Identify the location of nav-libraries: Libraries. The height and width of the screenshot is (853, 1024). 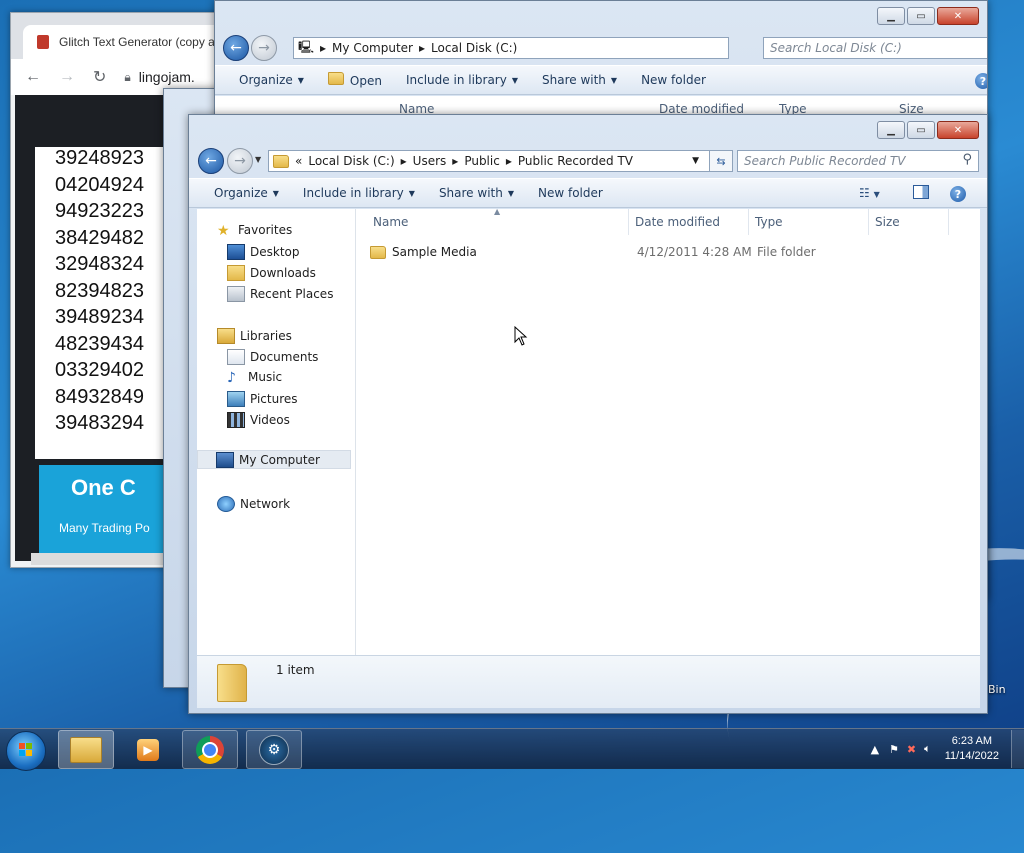
(254, 336).